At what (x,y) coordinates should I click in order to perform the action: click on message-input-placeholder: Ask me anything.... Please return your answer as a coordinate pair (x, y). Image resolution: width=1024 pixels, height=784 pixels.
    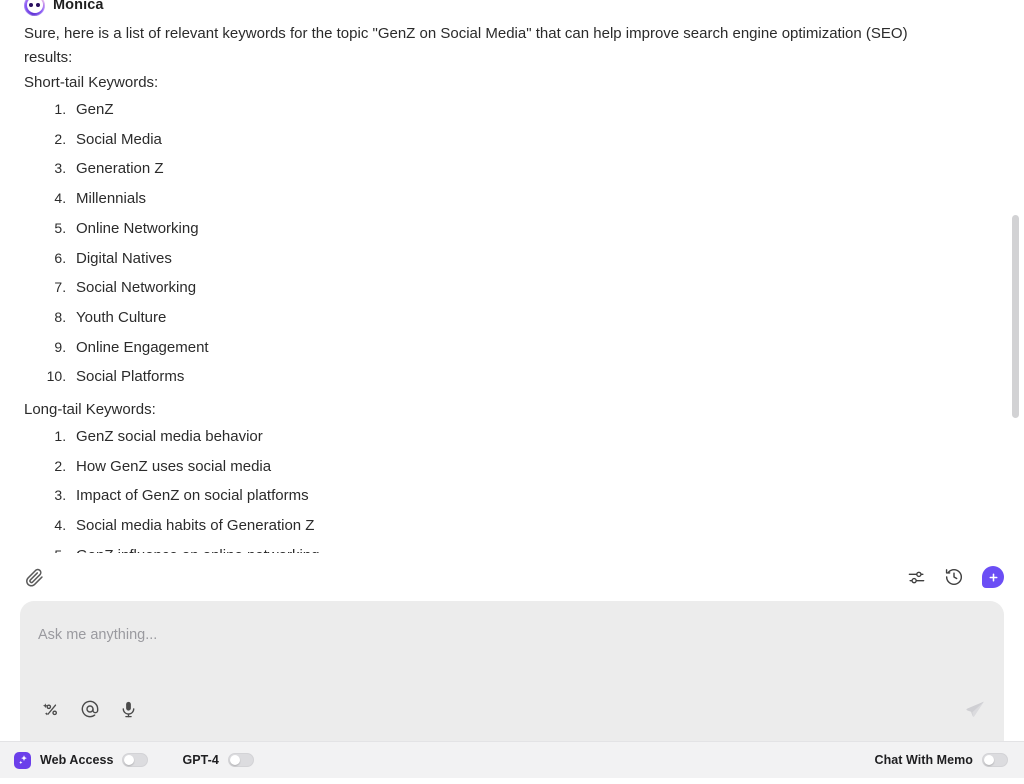
    Looking at the image, I should click on (510, 635).